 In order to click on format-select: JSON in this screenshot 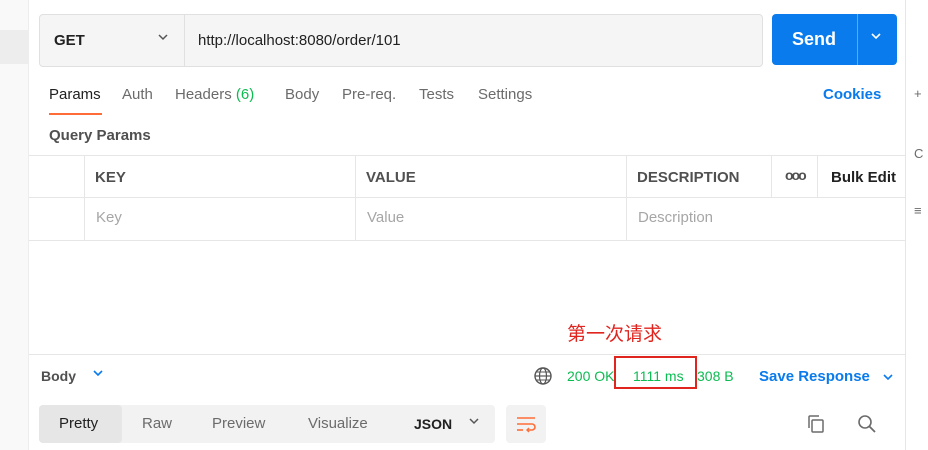, I will do `click(448, 424)`.